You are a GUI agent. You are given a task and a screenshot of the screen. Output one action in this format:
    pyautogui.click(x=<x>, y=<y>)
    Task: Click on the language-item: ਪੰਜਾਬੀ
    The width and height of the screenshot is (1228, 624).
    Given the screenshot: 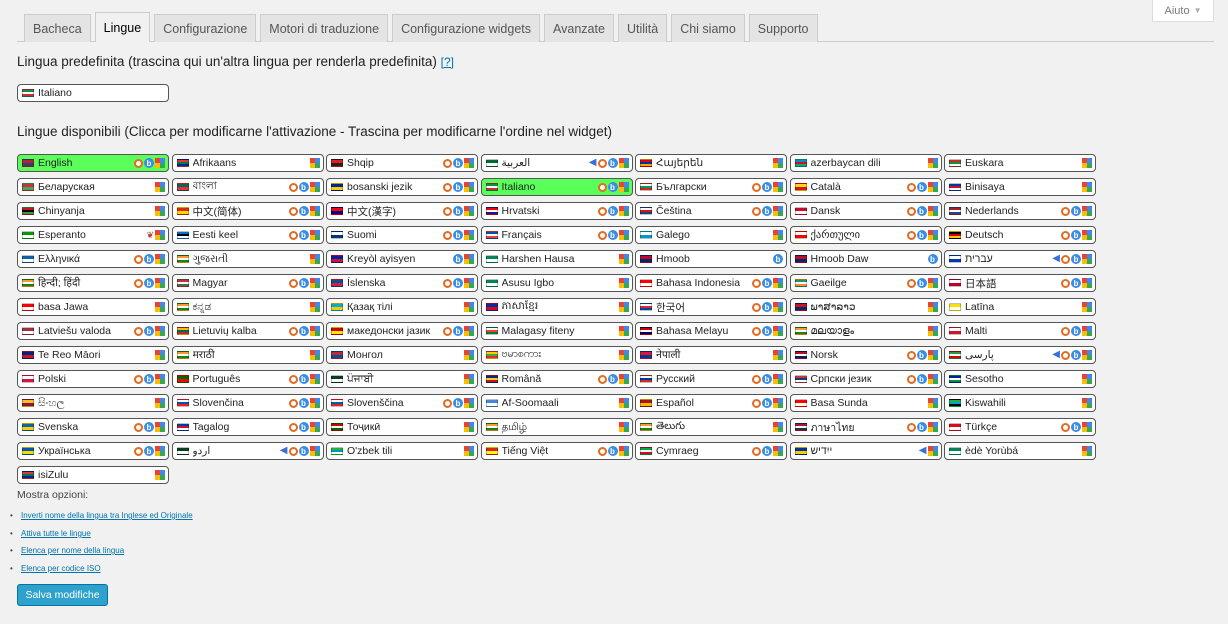 What is the action you would take?
    pyautogui.click(x=402, y=379)
    